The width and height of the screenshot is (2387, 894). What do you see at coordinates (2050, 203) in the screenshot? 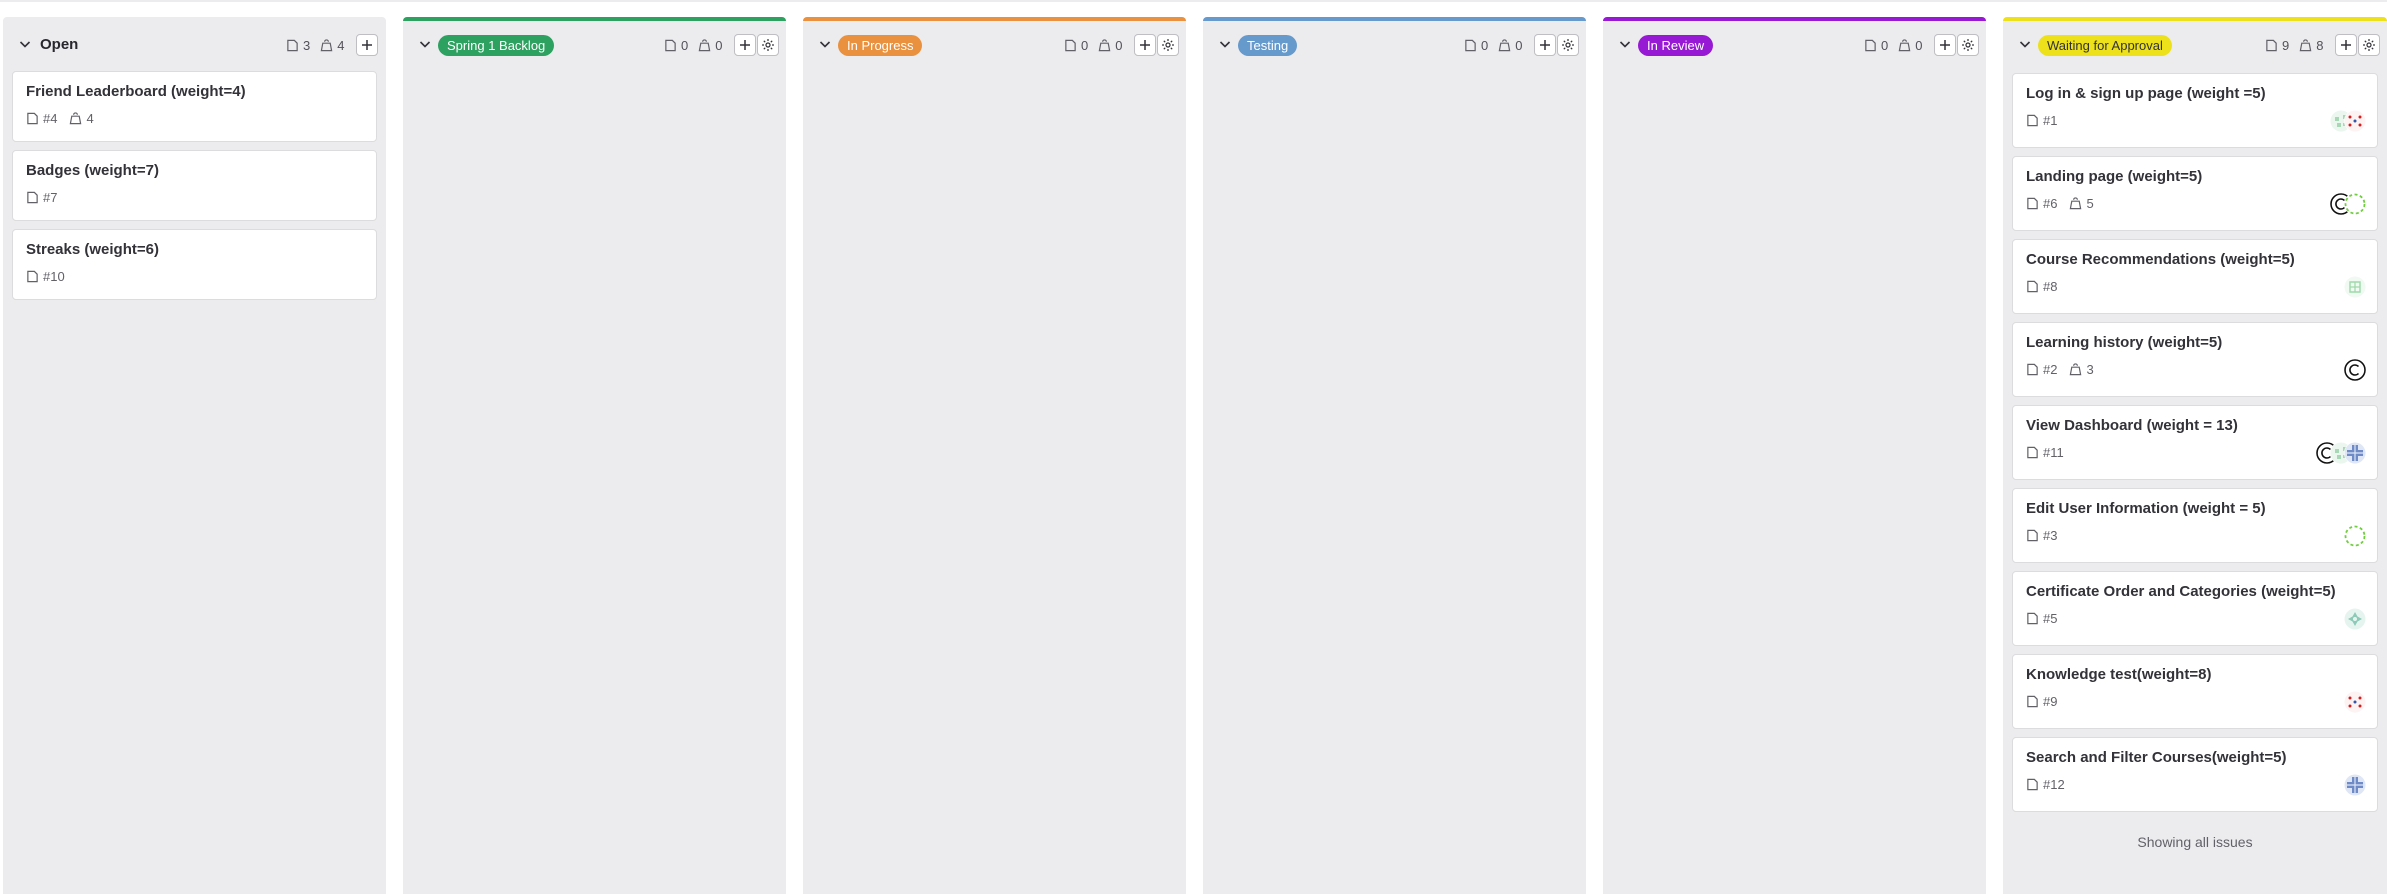
I see `issue-ref: #6` at bounding box center [2050, 203].